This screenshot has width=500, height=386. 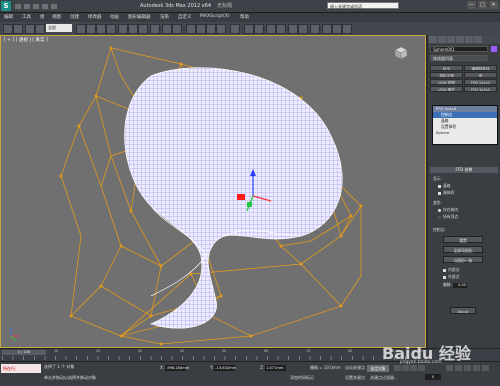 What do you see at coordinates (467, 368) in the screenshot?
I see `pan-icon` at bounding box center [467, 368].